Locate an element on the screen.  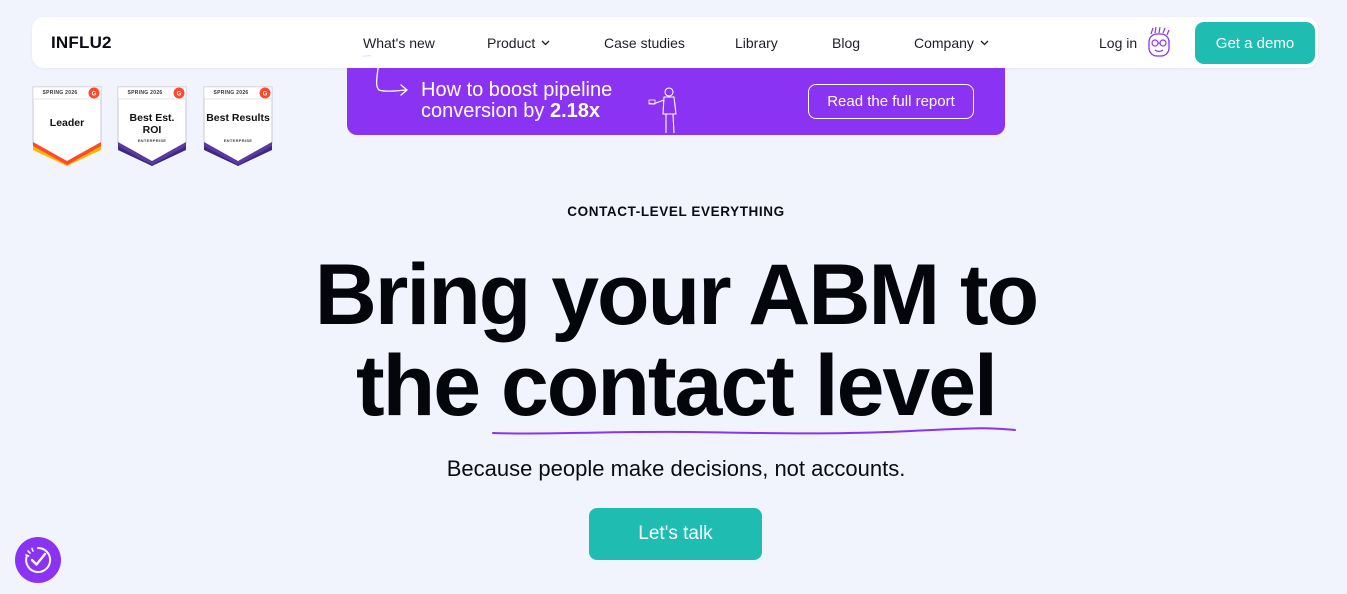
floating-widget-button is located at coordinates (38, 560).